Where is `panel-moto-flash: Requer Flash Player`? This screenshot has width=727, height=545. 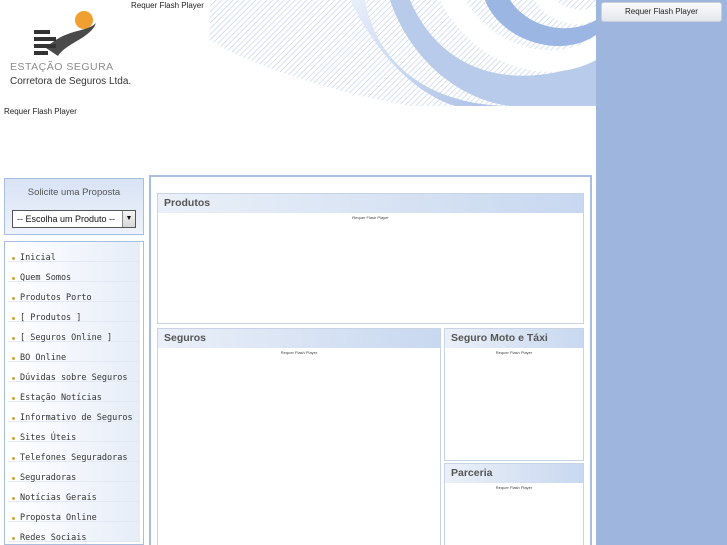 panel-moto-flash: Requer Flash Player is located at coordinates (514, 352).